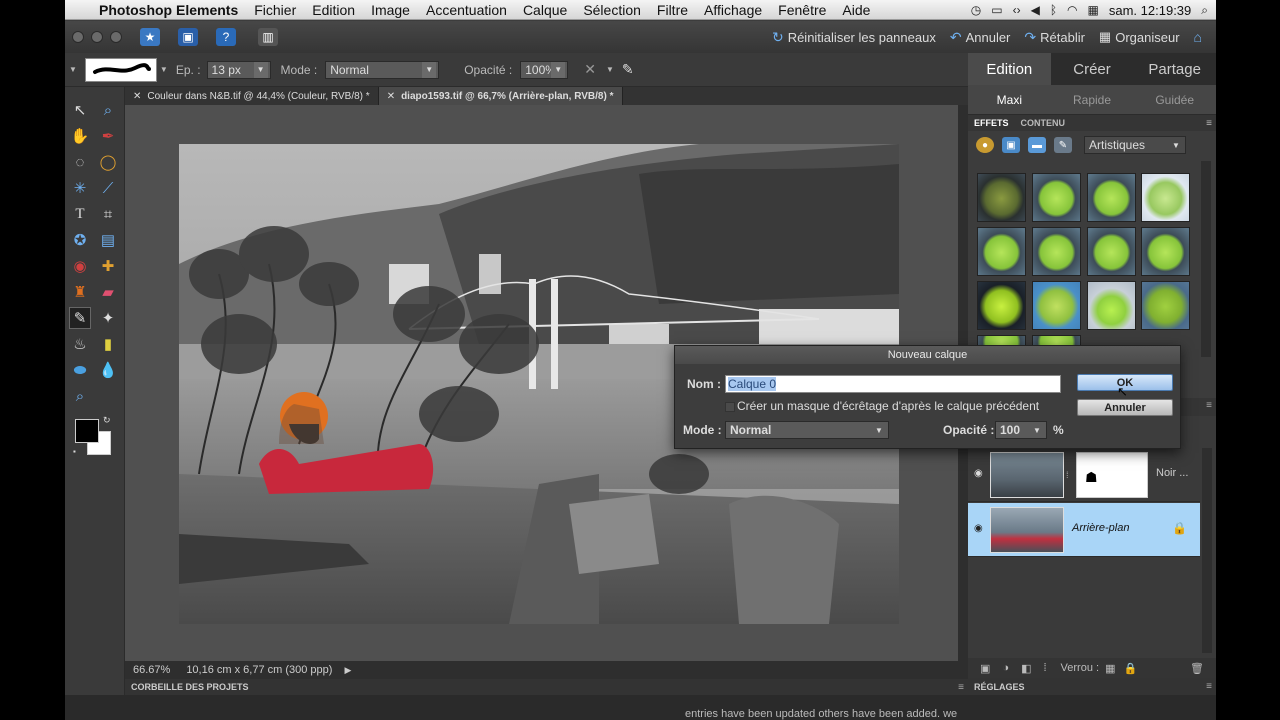 The image size is (1280, 720). I want to click on menu-fenetre: Fenêtre, so click(802, 10).